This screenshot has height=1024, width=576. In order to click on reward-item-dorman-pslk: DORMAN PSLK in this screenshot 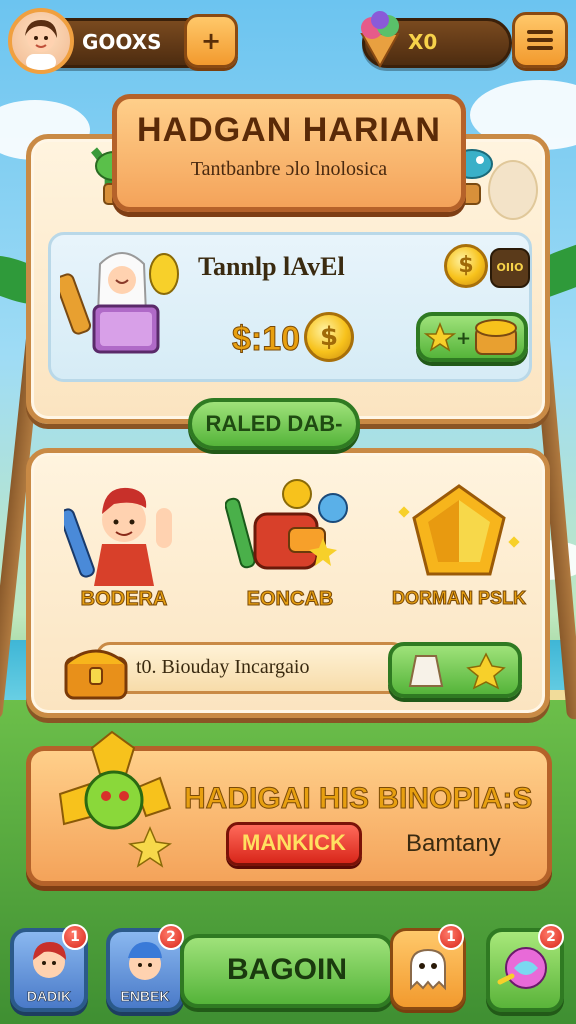, I will do `click(459, 548)`.